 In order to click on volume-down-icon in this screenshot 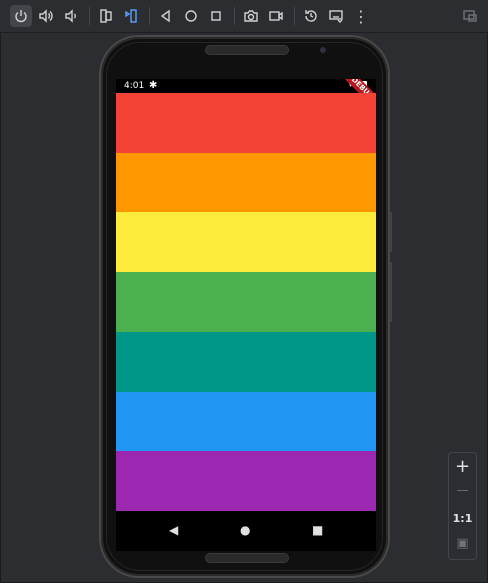, I will do `click(70, 16)`.